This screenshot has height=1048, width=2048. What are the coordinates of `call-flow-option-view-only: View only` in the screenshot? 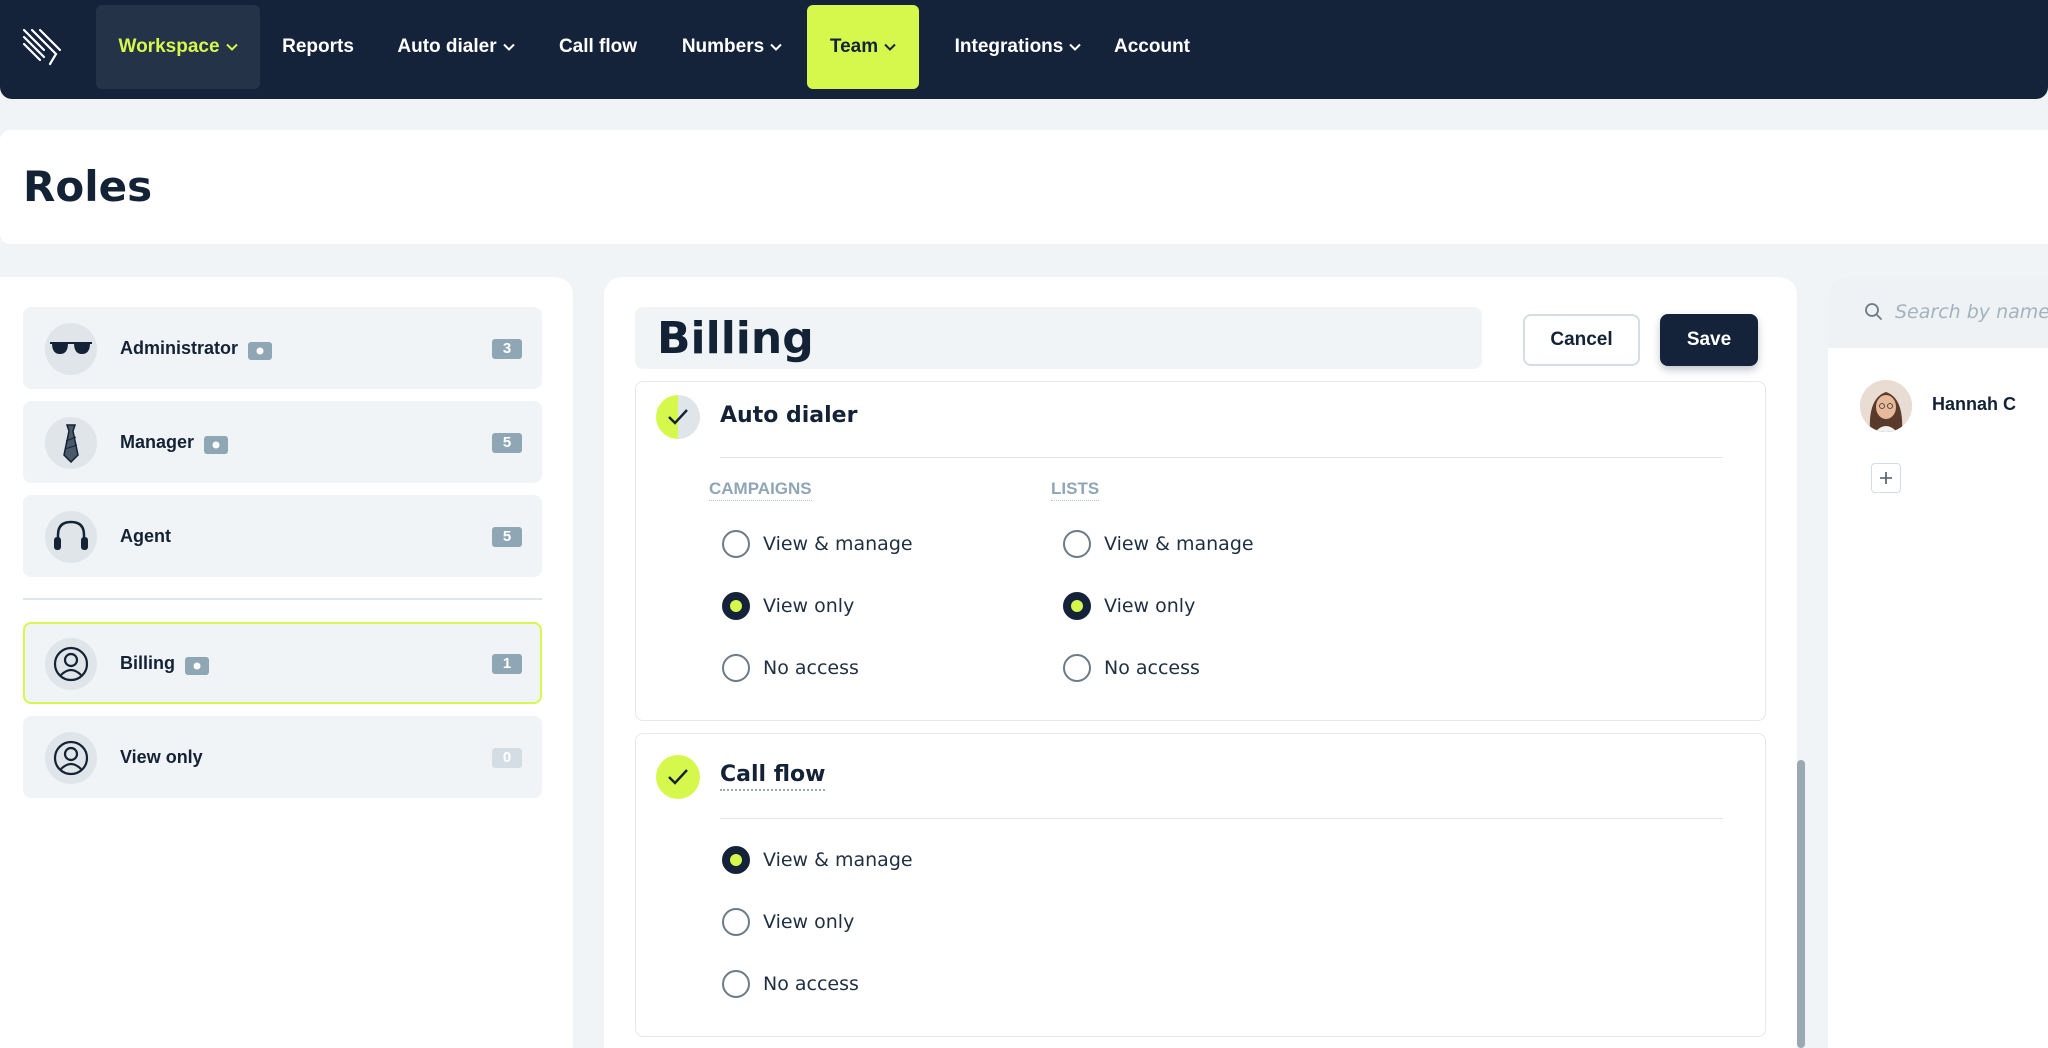 It's located at (788, 922).